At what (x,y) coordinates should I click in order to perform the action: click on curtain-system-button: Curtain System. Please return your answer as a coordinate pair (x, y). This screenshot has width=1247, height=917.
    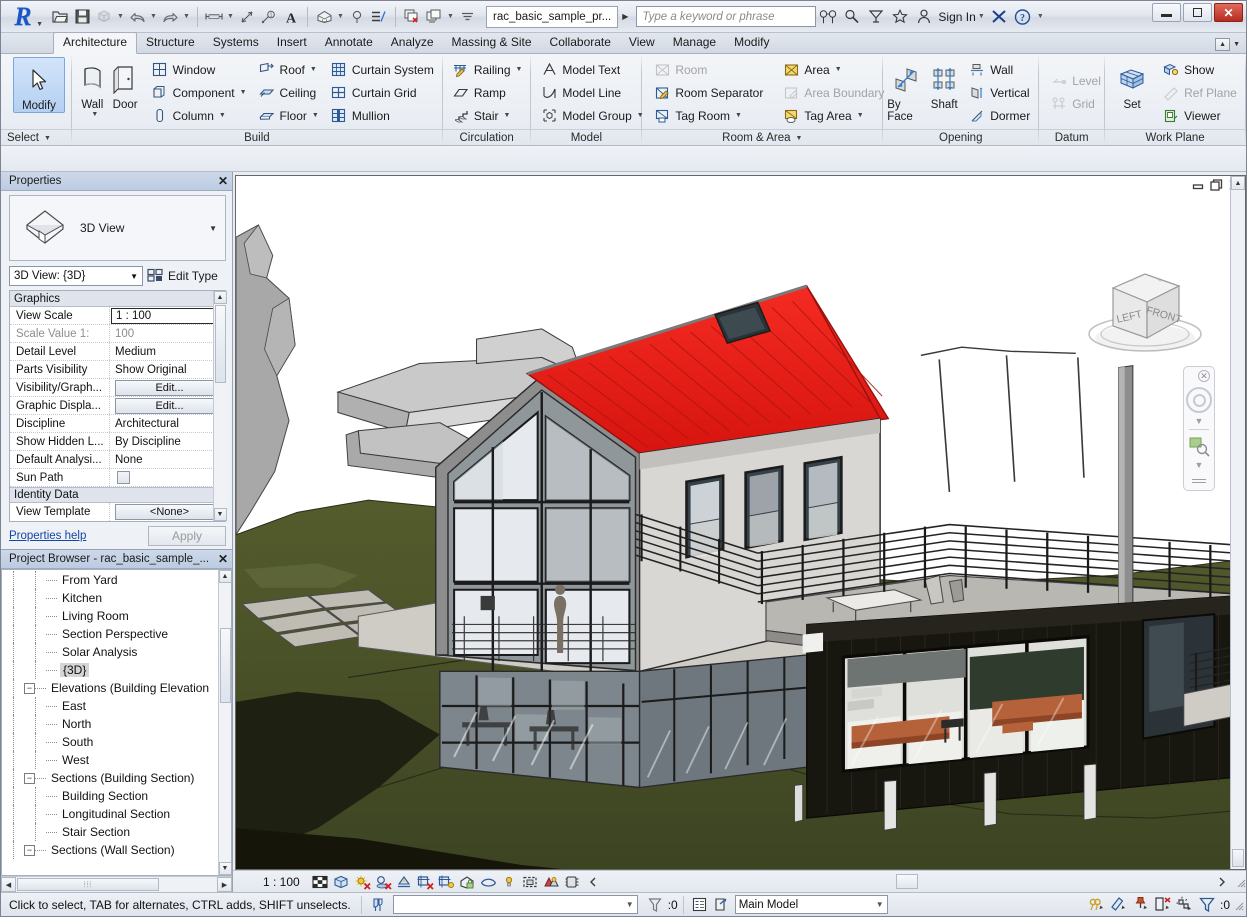
    Looking at the image, I should click on (382, 69).